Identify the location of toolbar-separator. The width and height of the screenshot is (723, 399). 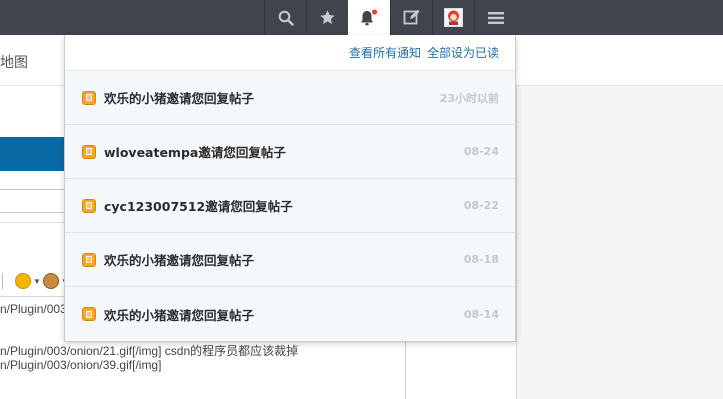
(2, 281).